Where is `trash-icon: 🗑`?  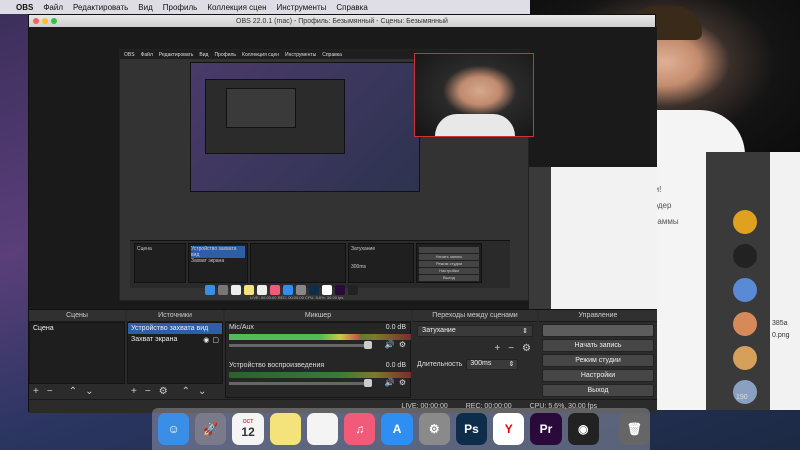
trash-icon: 🗑 is located at coordinates (634, 429).